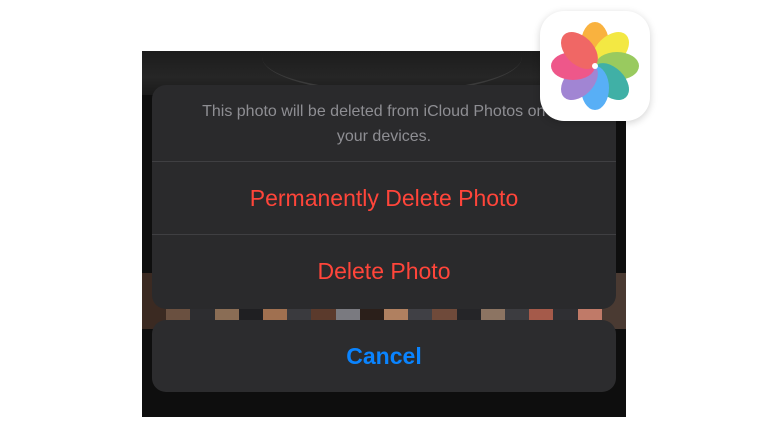 The height and width of the screenshot is (432, 768). I want to click on photos-flower-icon, so click(595, 66).